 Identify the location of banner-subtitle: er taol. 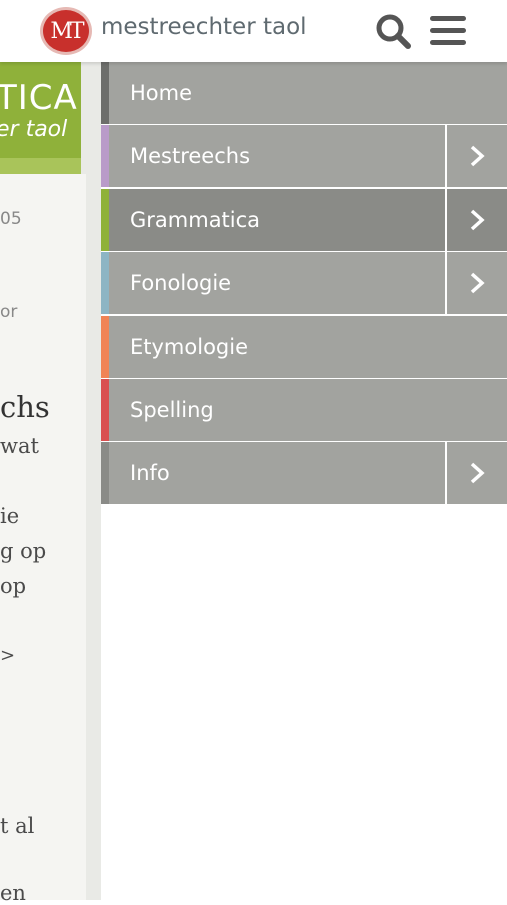
(34, 129).